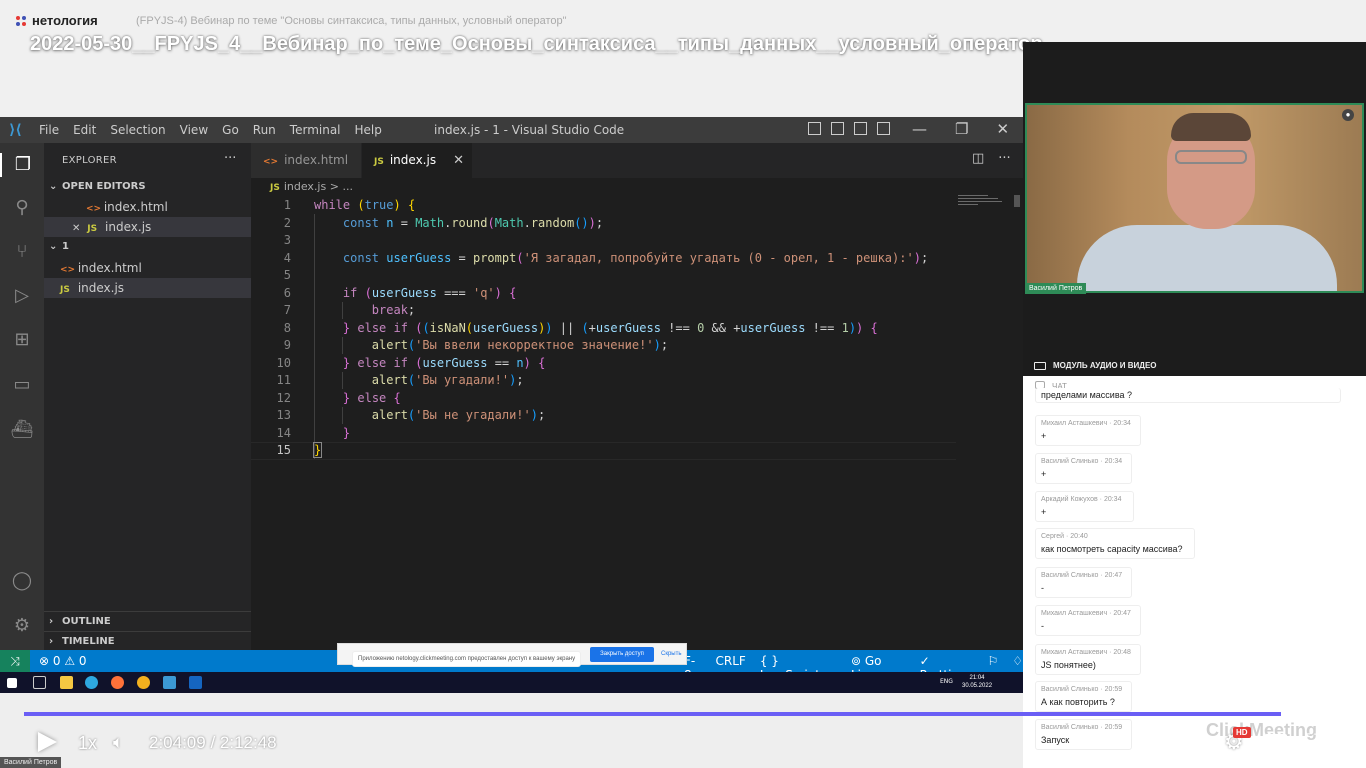  I want to click on language-indicator: ENG, so click(946, 681).